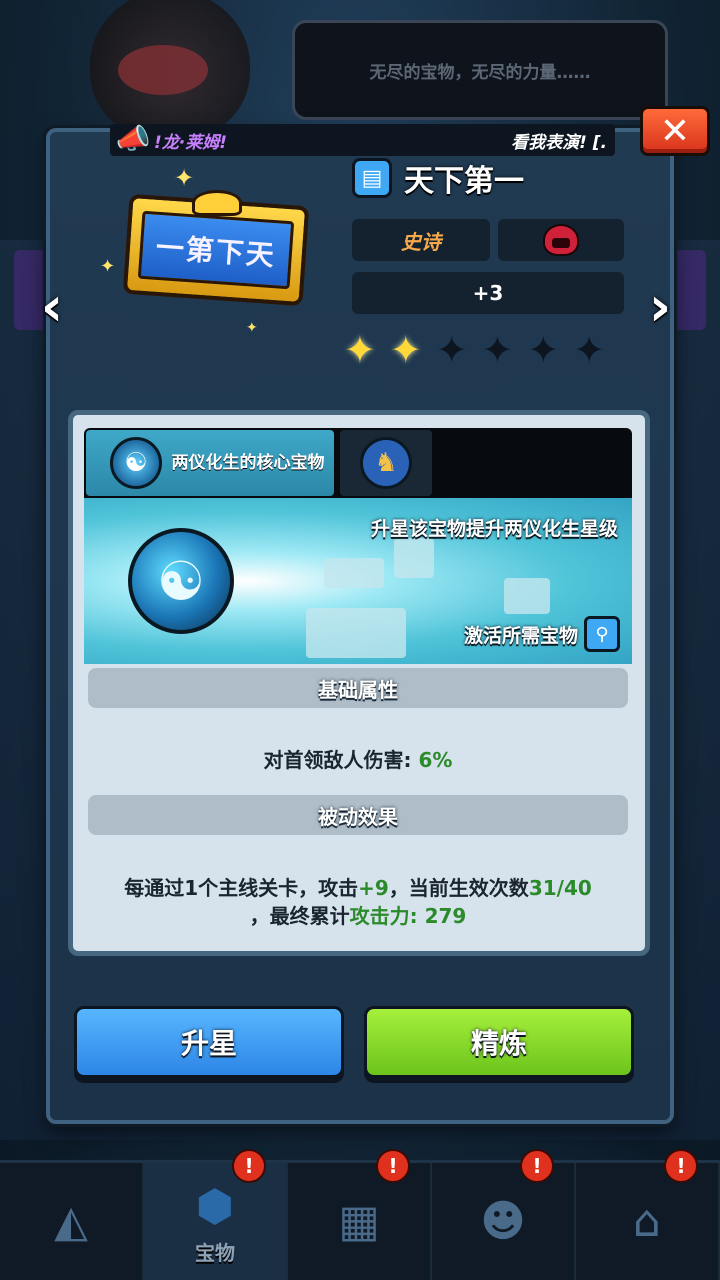  Describe the element at coordinates (215, 1206) in the screenshot. I see `treasure-shield-icon: ⬢` at that location.